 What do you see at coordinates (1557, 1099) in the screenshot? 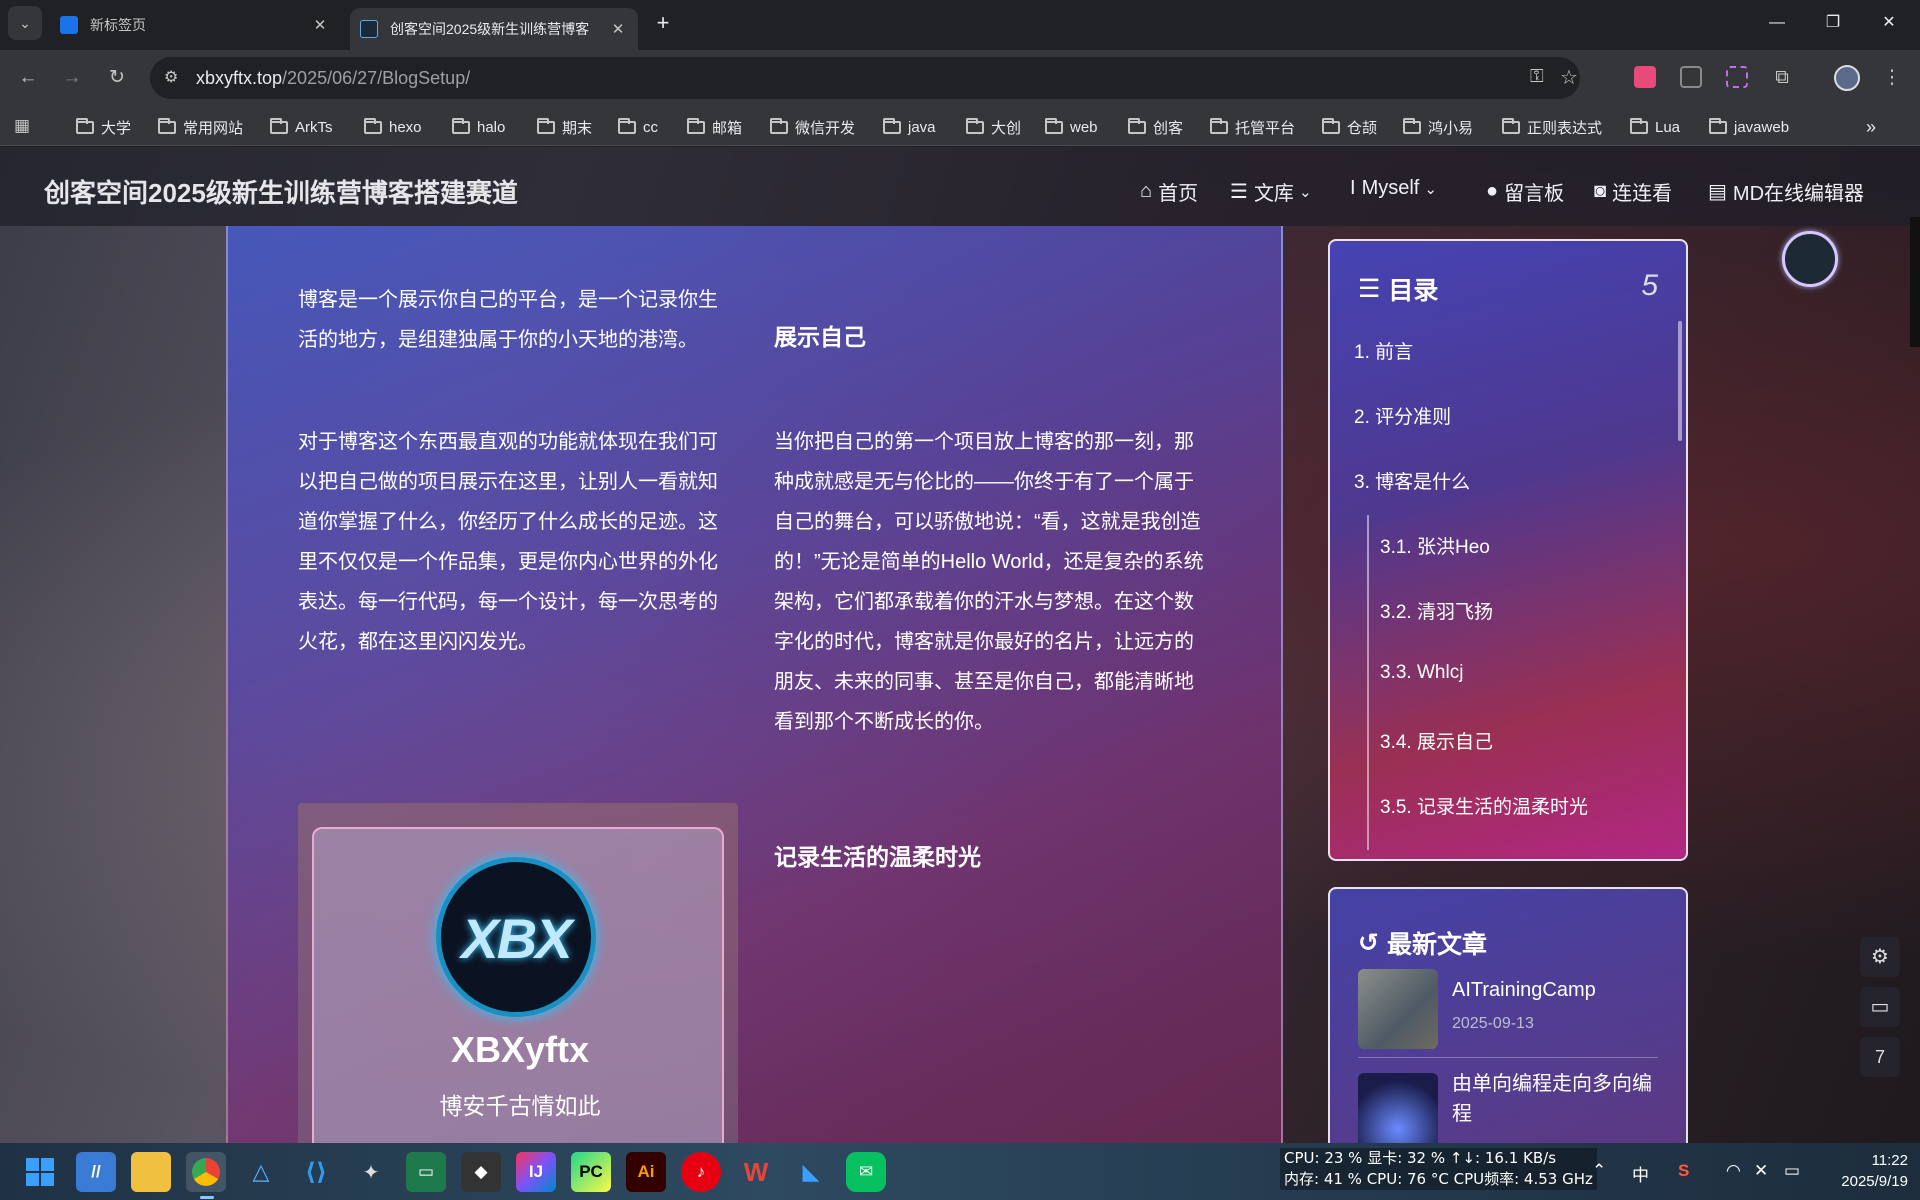
I see `post-title: 由单向编程走向多向编程` at bounding box center [1557, 1099].